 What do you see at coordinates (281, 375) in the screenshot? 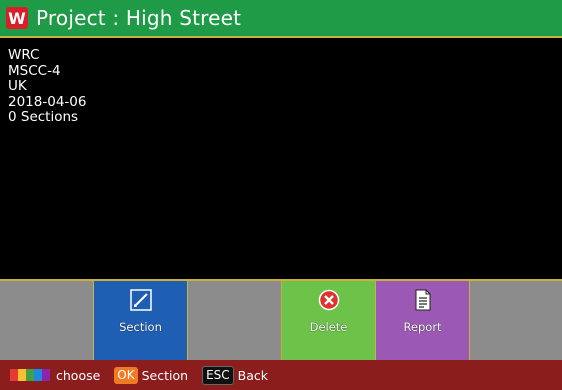
I see `help-bar: choose OK Section ESC Back` at bounding box center [281, 375].